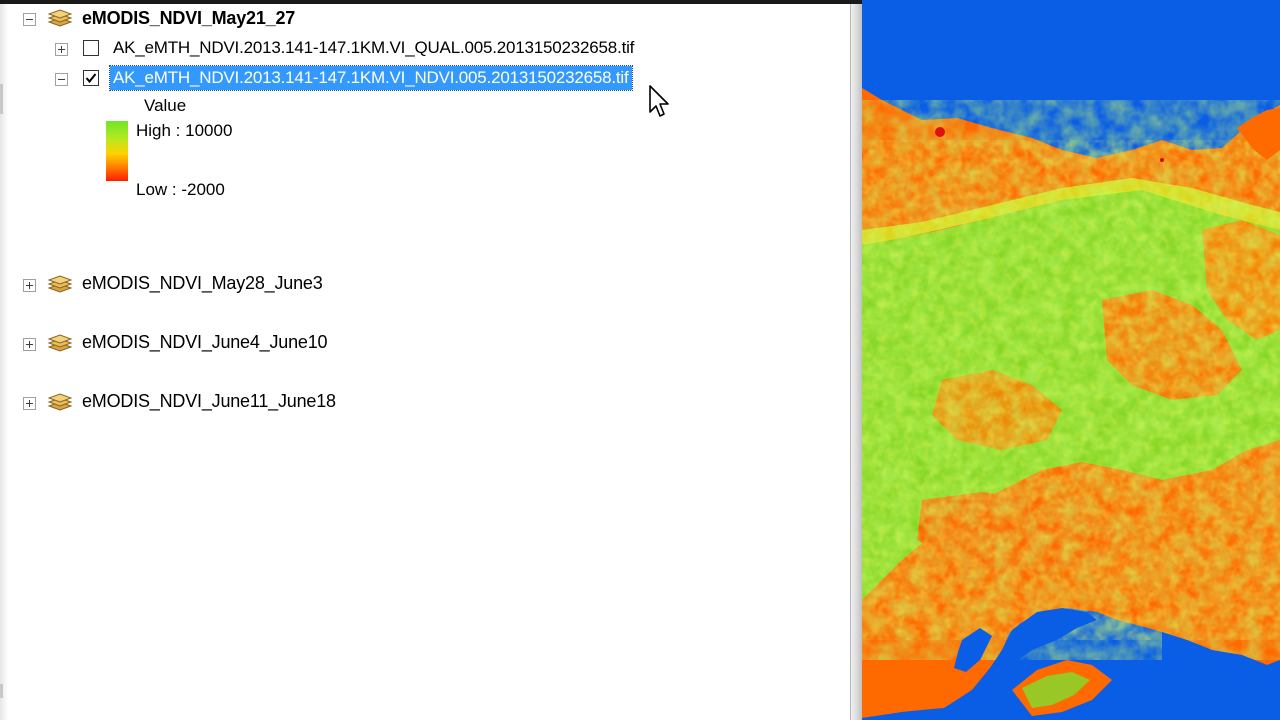  What do you see at coordinates (1, 99) in the screenshot?
I see `toc-edge-mark` at bounding box center [1, 99].